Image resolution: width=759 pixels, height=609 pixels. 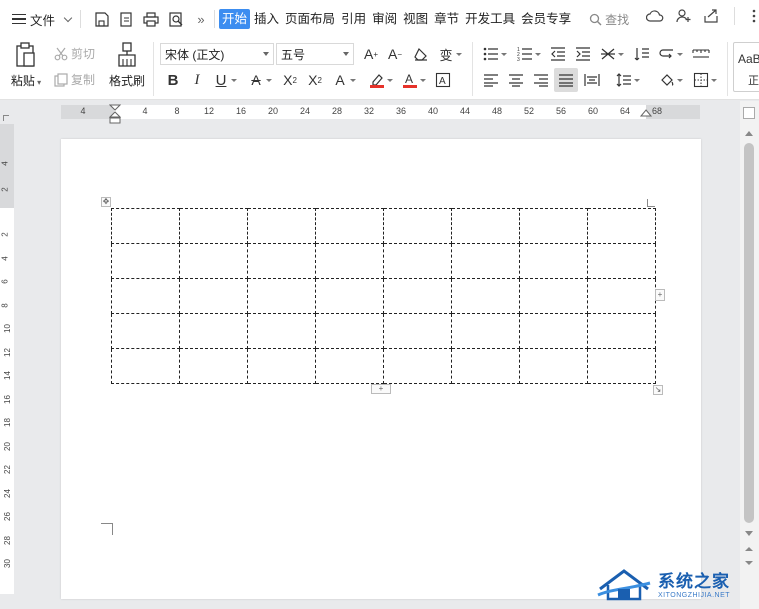 I want to click on line-spacing-icon, so click(x=627, y=80).